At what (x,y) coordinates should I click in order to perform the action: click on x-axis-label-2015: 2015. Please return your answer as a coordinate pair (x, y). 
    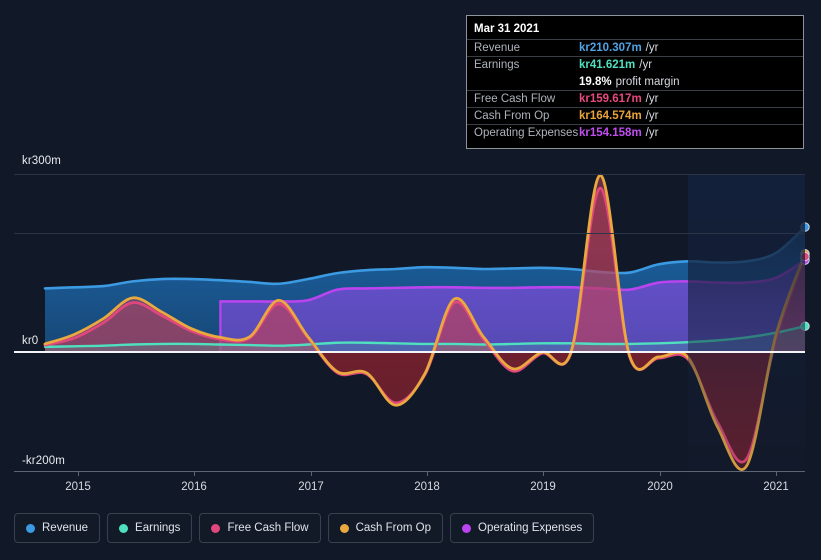
    Looking at the image, I should click on (78, 487).